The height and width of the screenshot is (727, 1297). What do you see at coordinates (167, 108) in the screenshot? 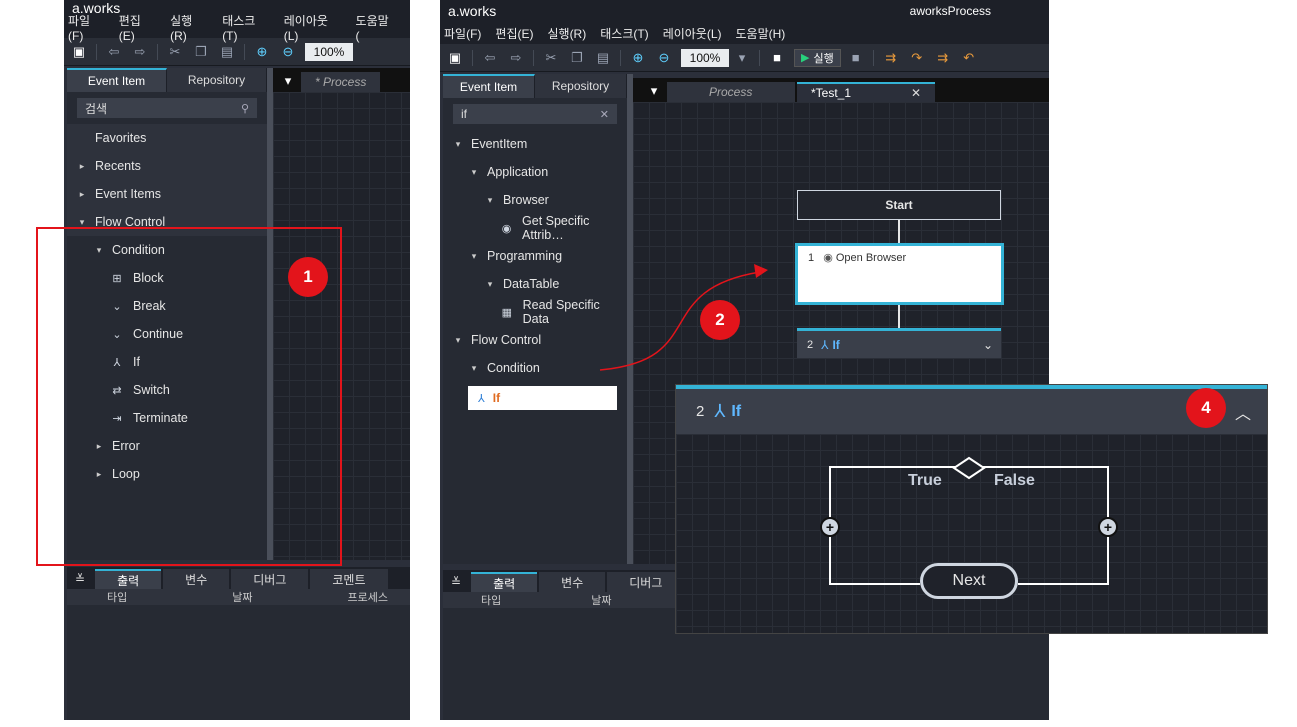
I see `search-input: 검색 ⚲` at bounding box center [167, 108].